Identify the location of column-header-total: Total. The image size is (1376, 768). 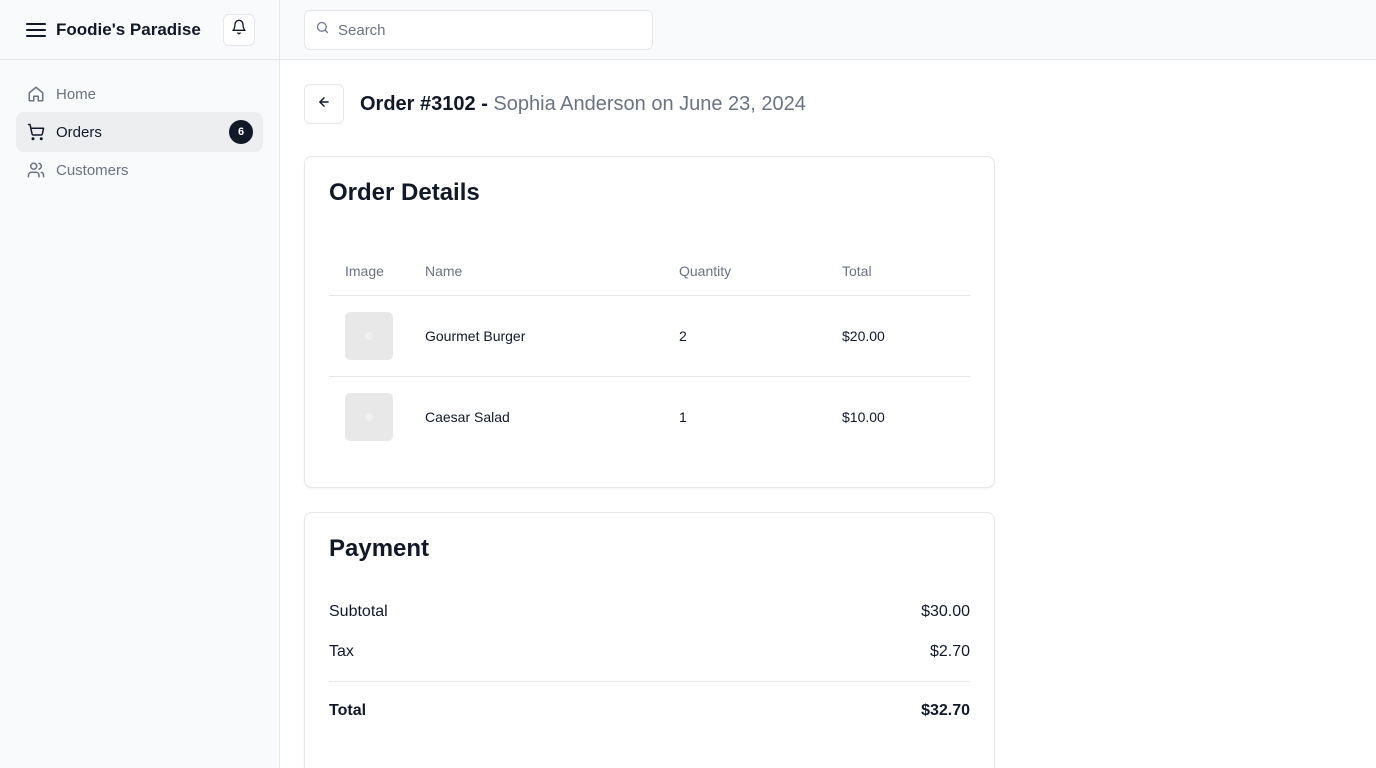
(898, 271).